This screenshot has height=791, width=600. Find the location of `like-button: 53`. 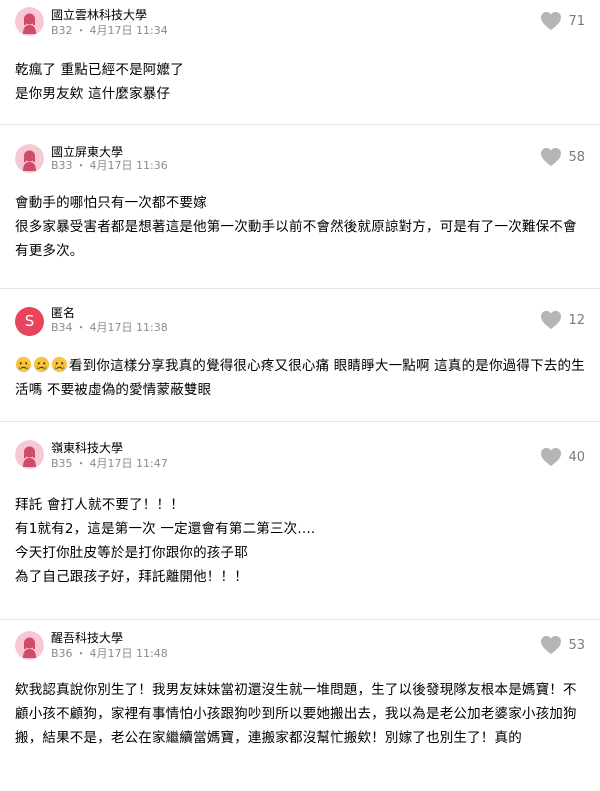

like-button: 53 is located at coordinates (562, 645).